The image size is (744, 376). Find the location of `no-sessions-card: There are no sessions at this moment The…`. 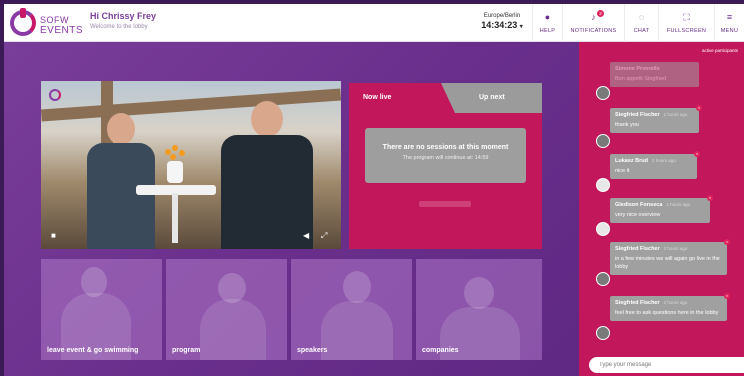

no-sessions-card: There are no sessions at this moment The… is located at coordinates (445, 155).